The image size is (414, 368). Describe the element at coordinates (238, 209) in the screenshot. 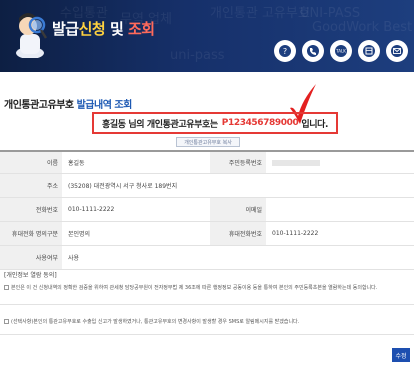

I see `email-label: 이메일` at that location.